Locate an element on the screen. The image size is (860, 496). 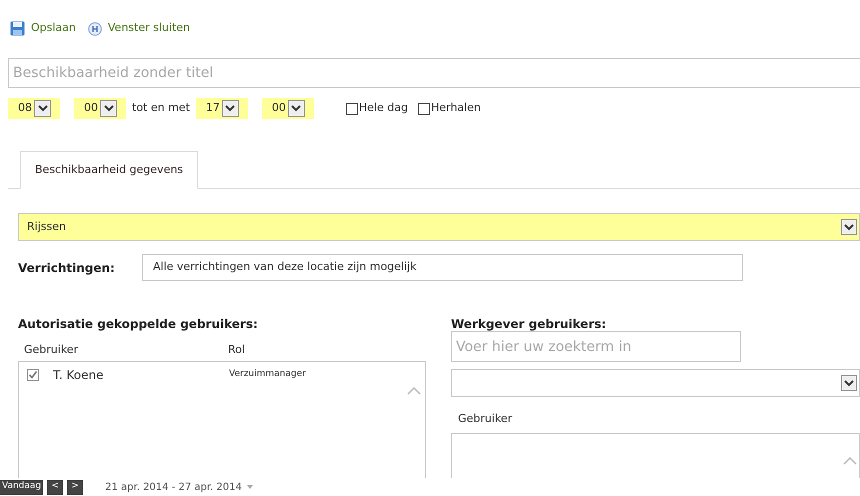
field-label: Verrichtingen: is located at coordinates (67, 268).